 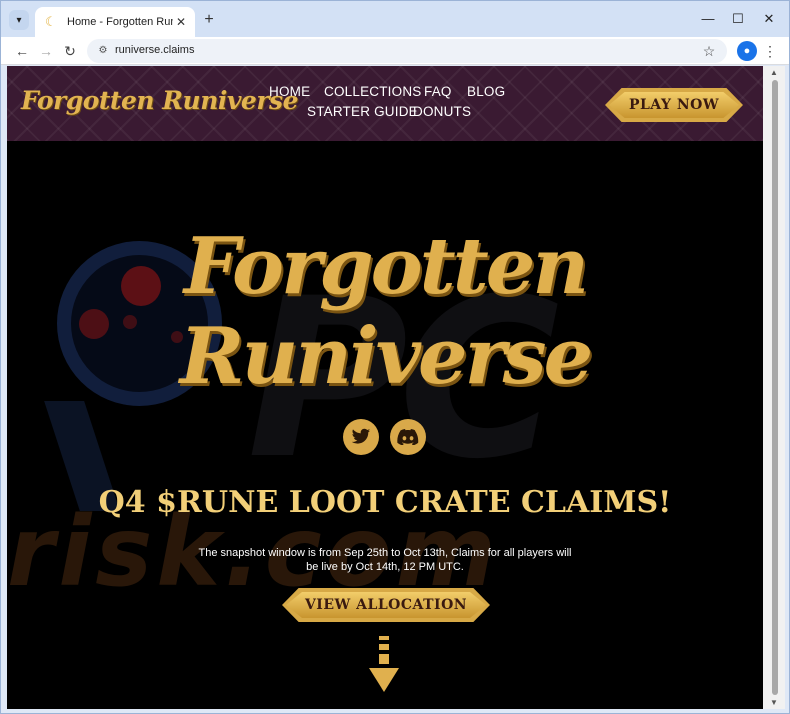 I want to click on back-button: ←, so click(x=22, y=51).